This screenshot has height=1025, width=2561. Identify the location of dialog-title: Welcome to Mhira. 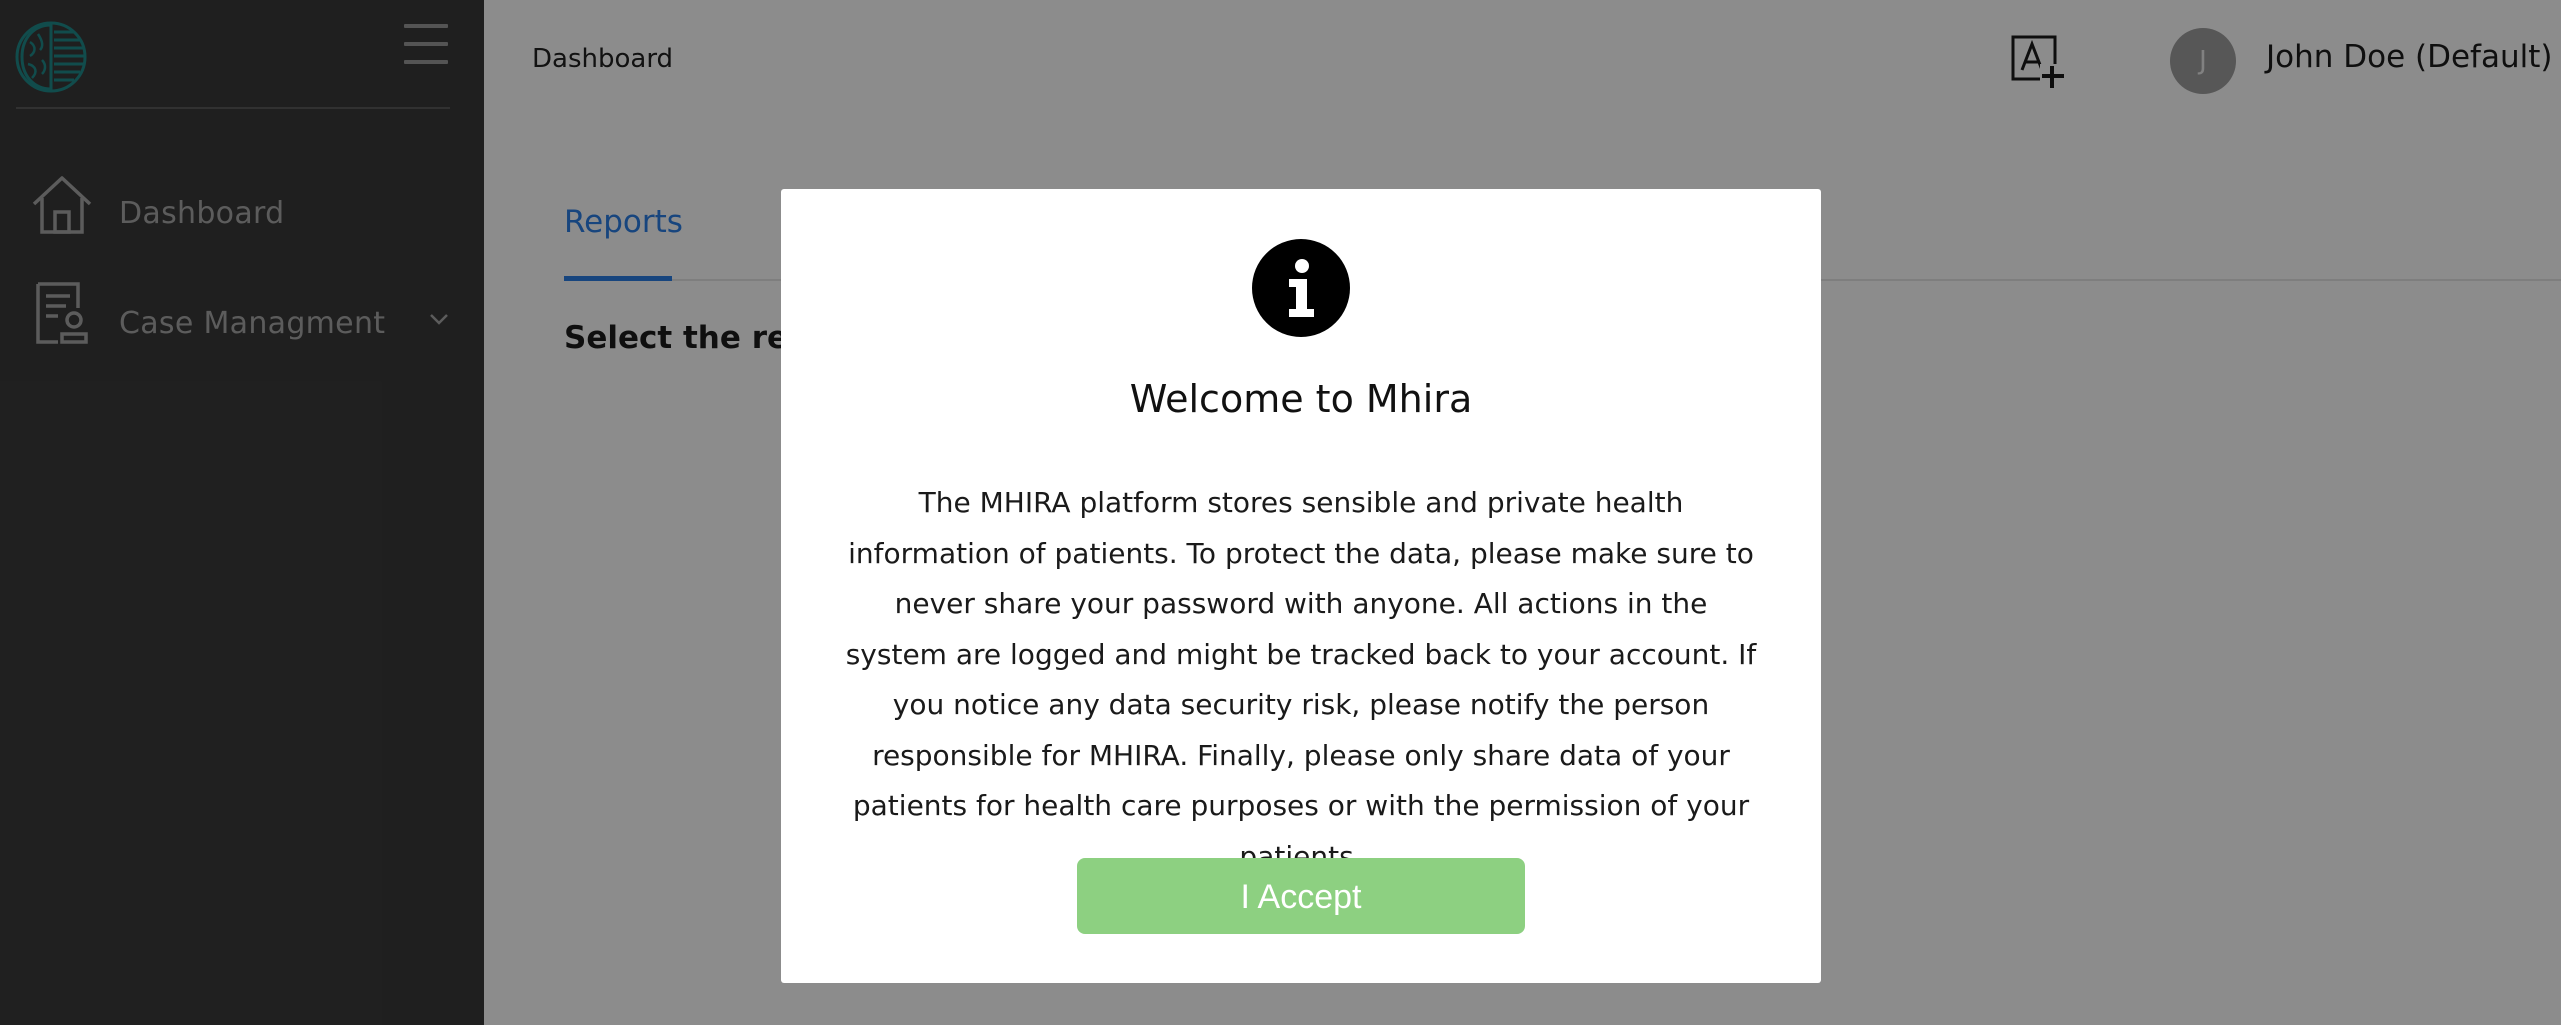
(1301, 399).